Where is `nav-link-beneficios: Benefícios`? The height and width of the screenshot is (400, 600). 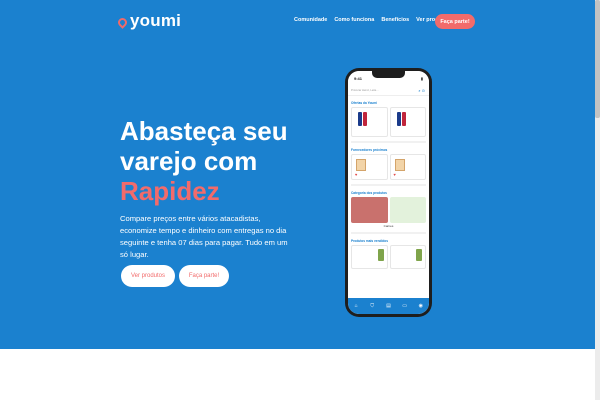
nav-link-beneficios: Benefícios is located at coordinates (395, 20).